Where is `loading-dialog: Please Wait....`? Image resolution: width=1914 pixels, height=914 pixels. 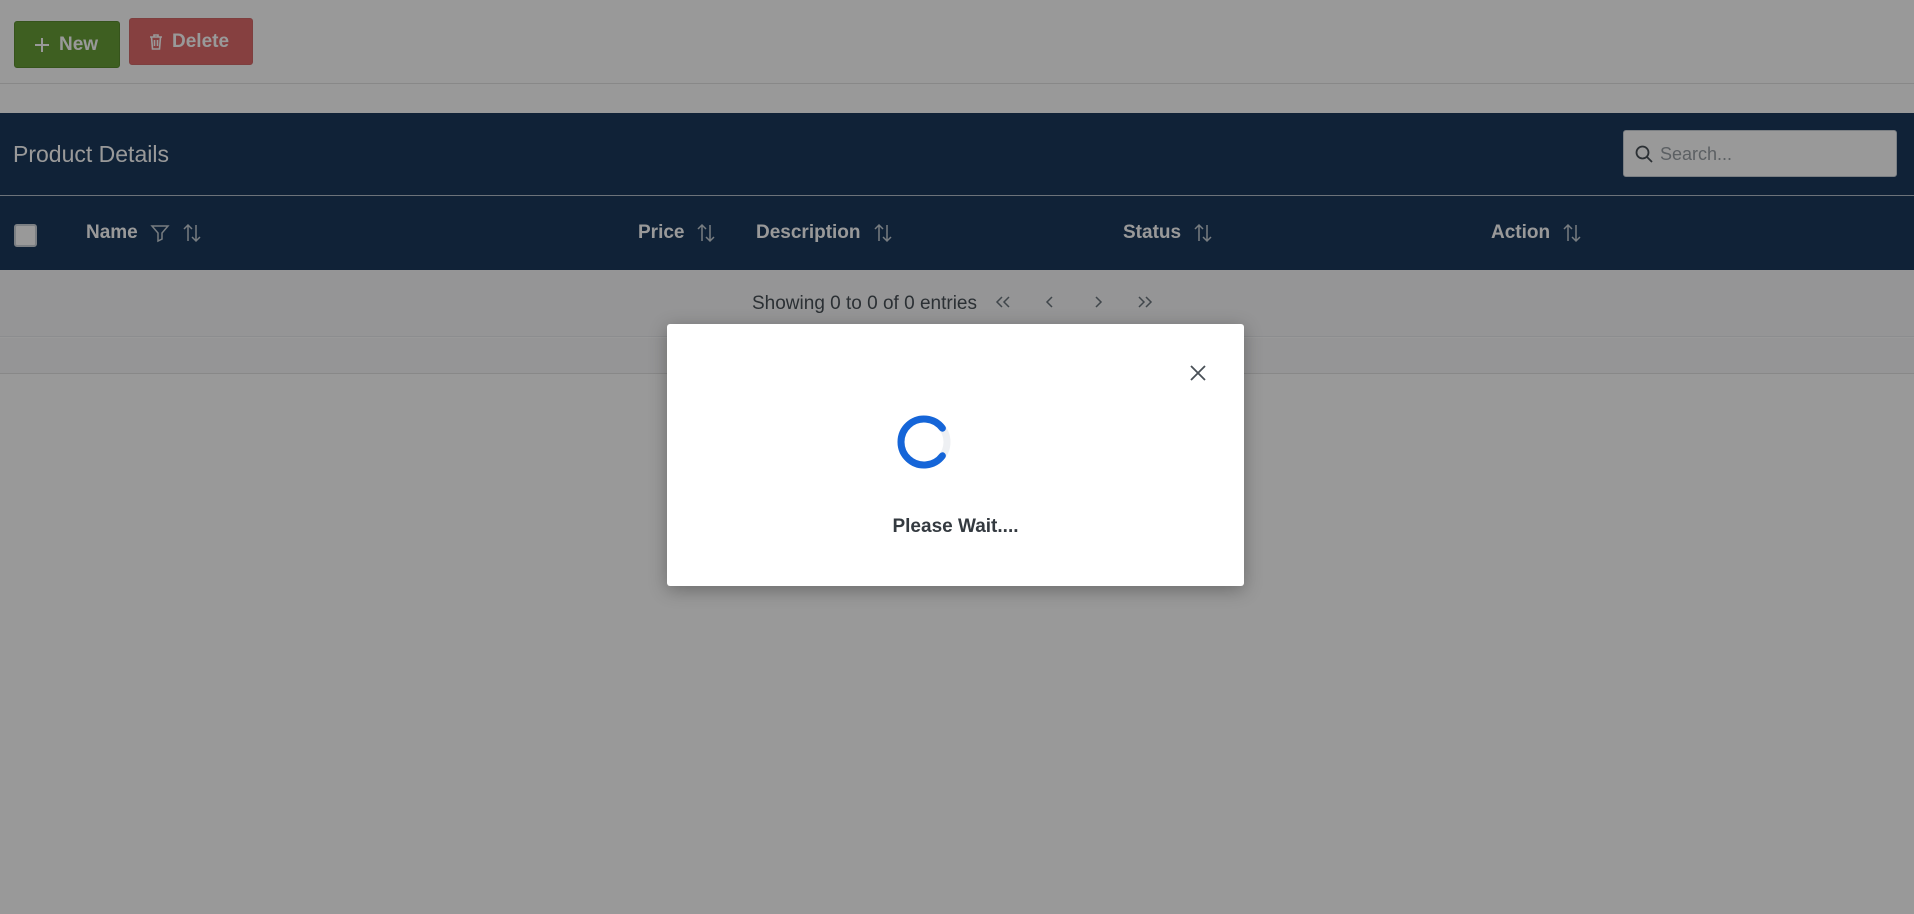 loading-dialog: Please Wait.... is located at coordinates (955, 455).